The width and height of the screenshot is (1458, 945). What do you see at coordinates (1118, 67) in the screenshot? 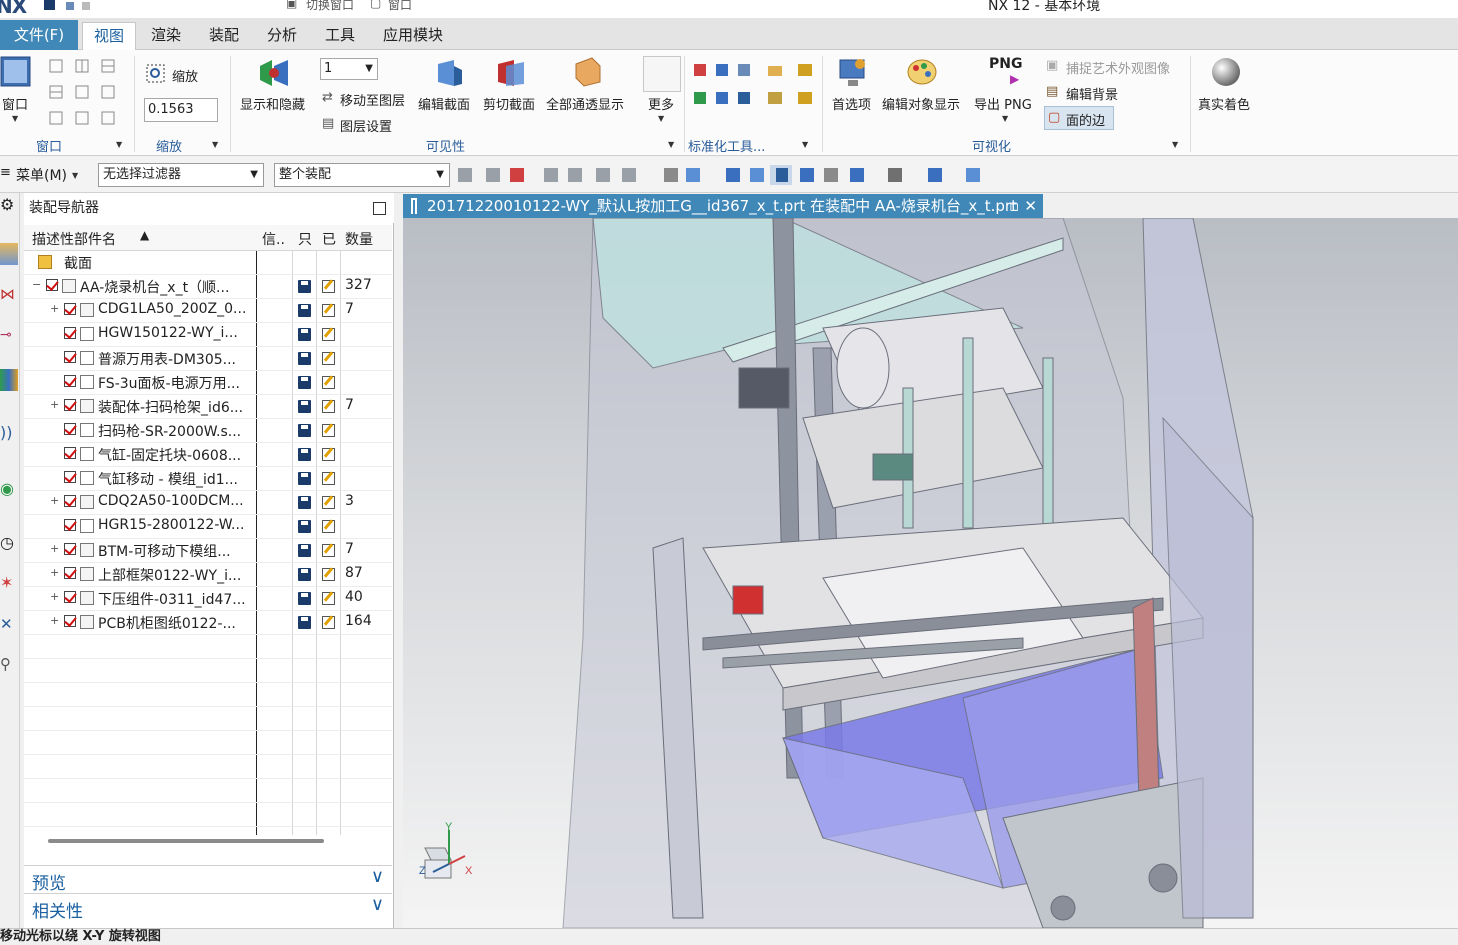
I see `capture-art-button: 捕捉艺术外观图像` at bounding box center [1118, 67].